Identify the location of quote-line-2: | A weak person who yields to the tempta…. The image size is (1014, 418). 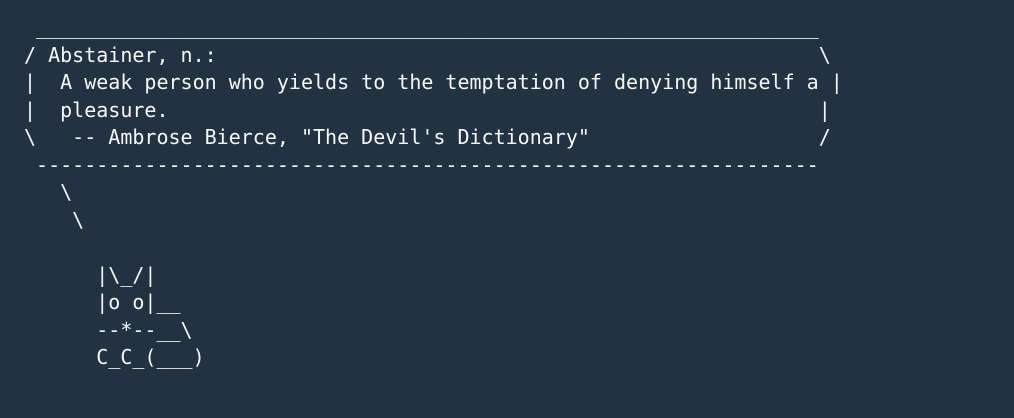
(433, 82).